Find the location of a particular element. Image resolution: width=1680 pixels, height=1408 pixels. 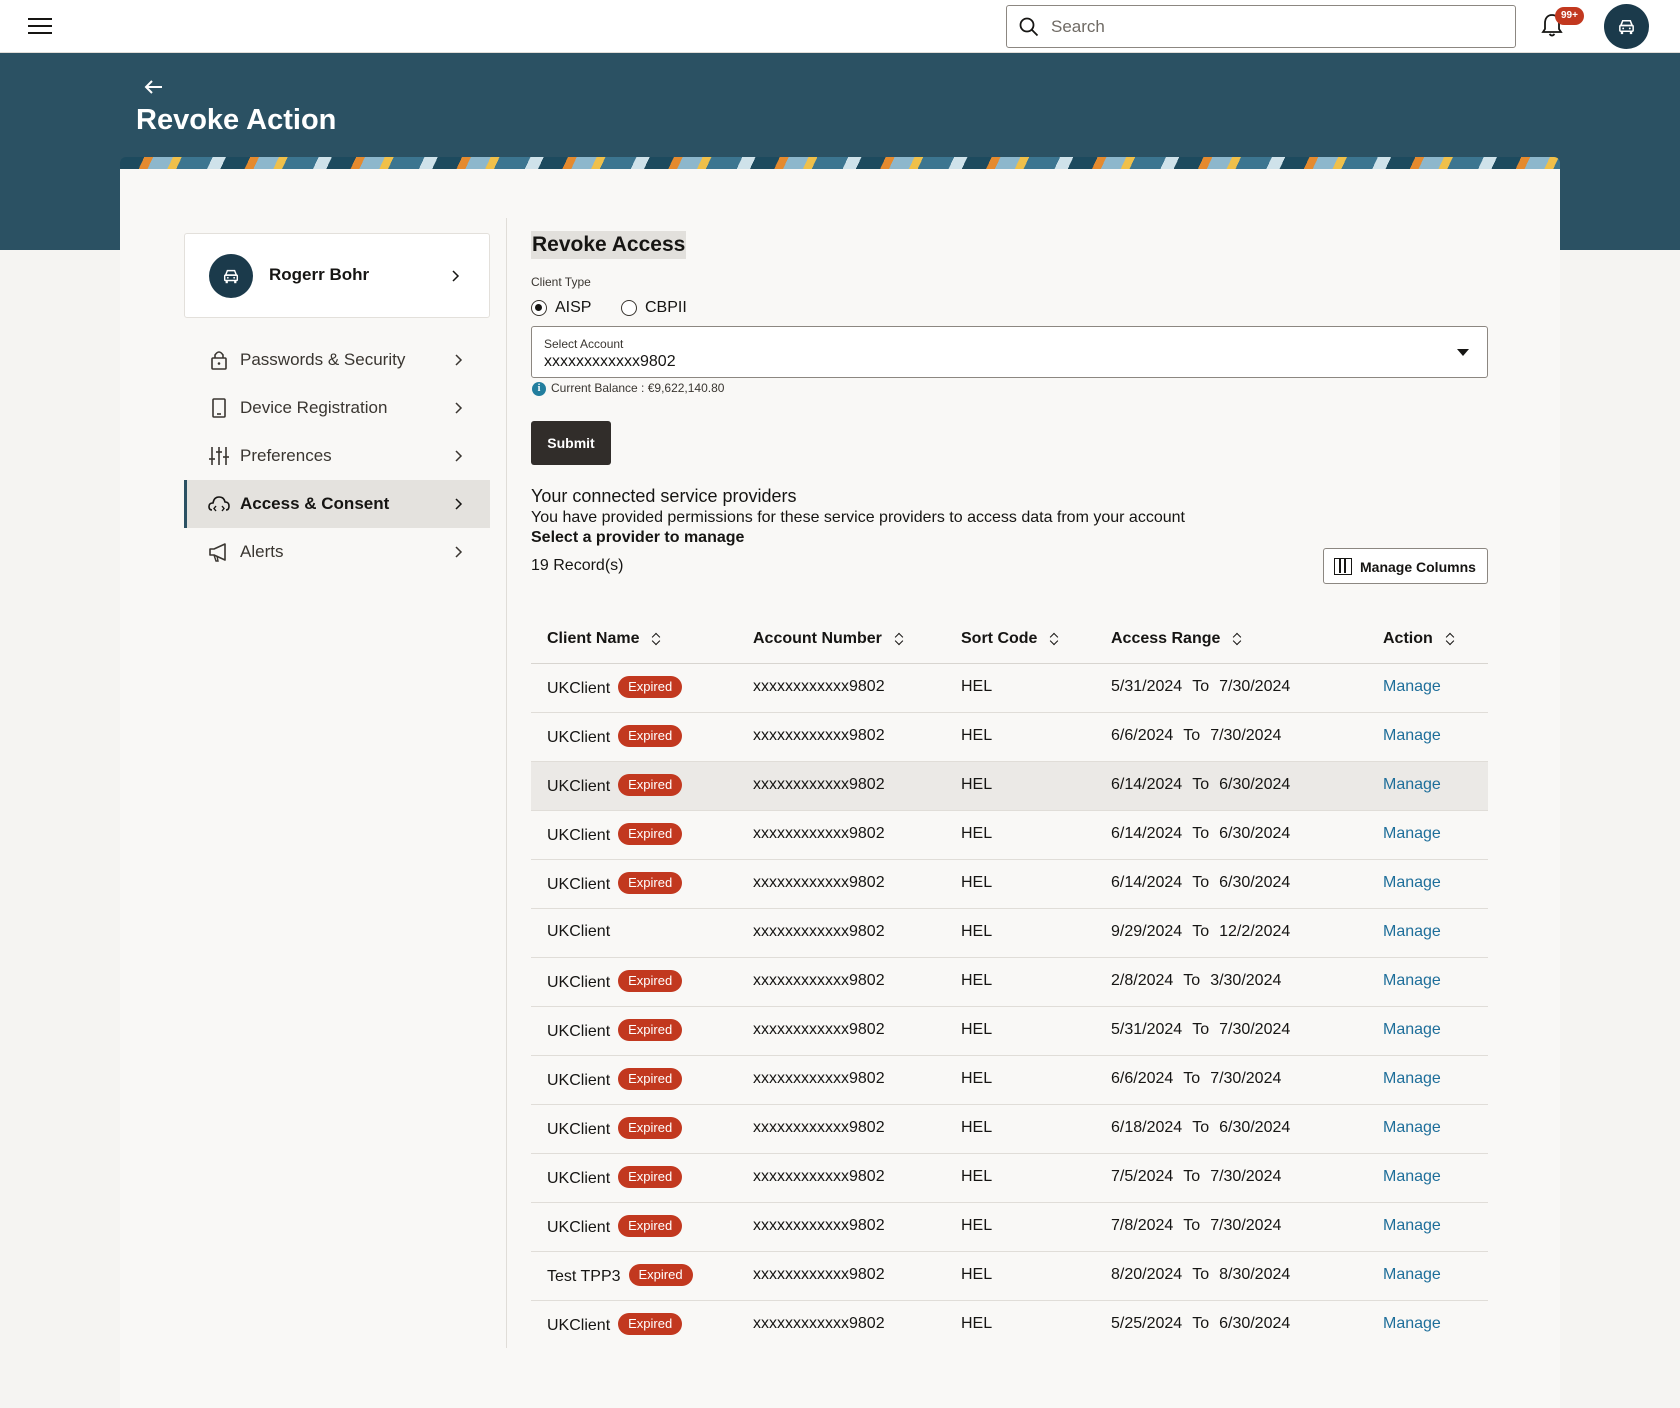

client-type-label: Client Type is located at coordinates (561, 282).